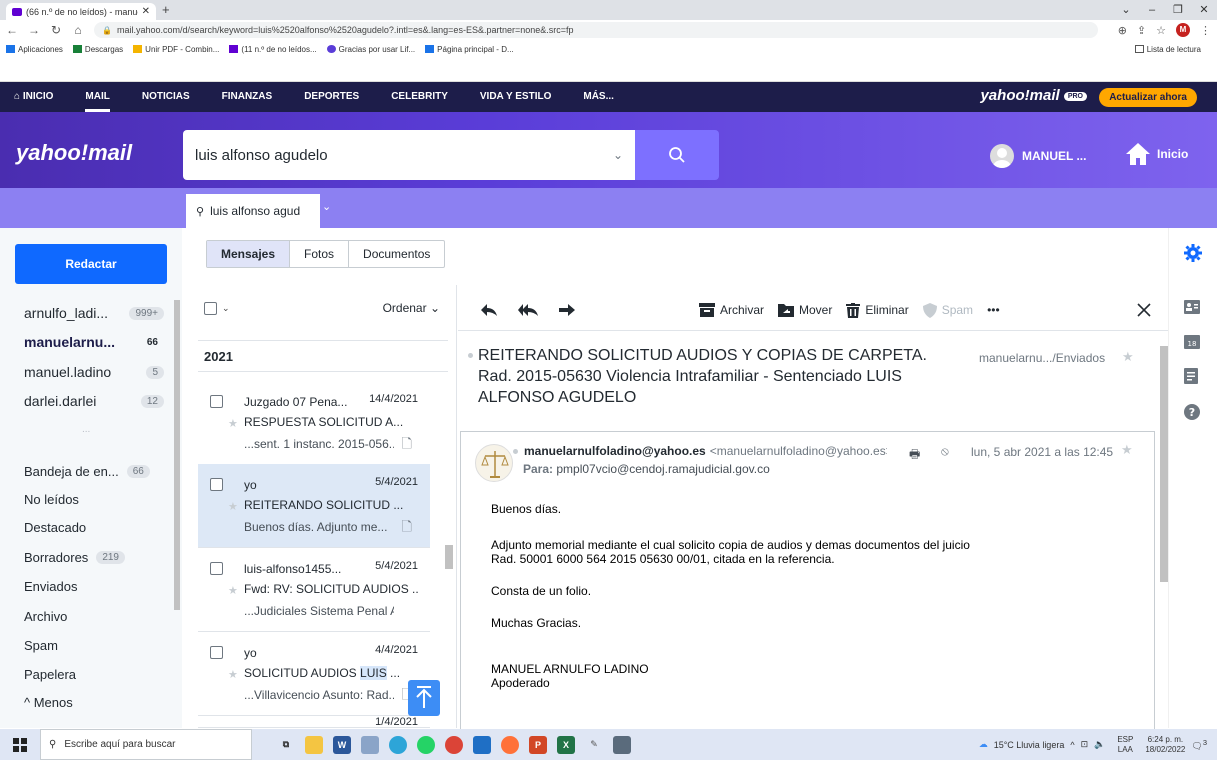 The image size is (1217, 760). I want to click on word-icon: W, so click(342, 744).